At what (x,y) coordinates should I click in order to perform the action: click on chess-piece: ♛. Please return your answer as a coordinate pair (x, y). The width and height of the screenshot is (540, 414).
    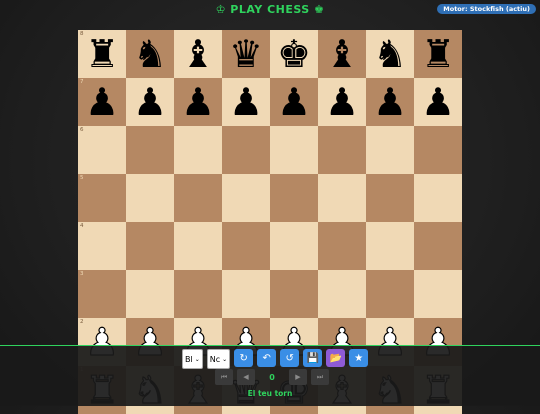
    Looking at the image, I should click on (246, 54).